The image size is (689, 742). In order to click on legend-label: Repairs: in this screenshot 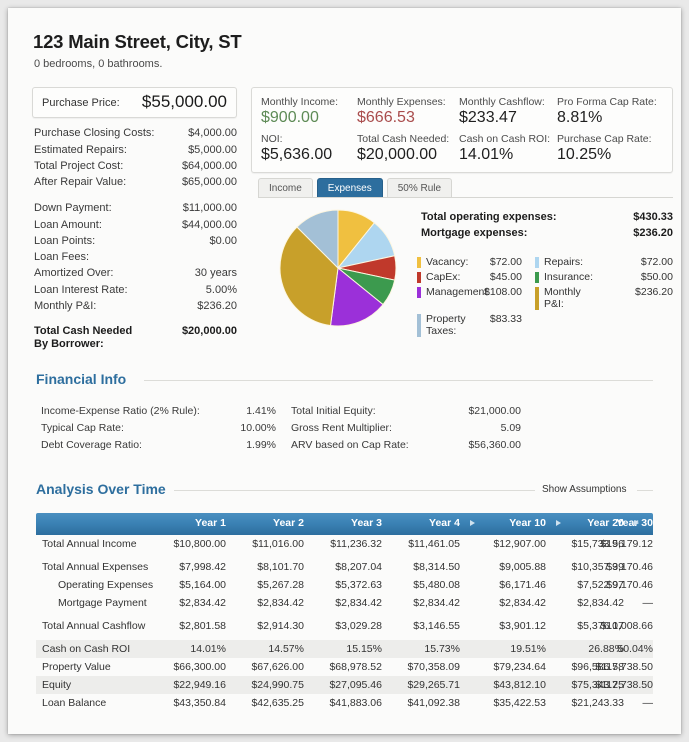, I will do `click(564, 262)`.